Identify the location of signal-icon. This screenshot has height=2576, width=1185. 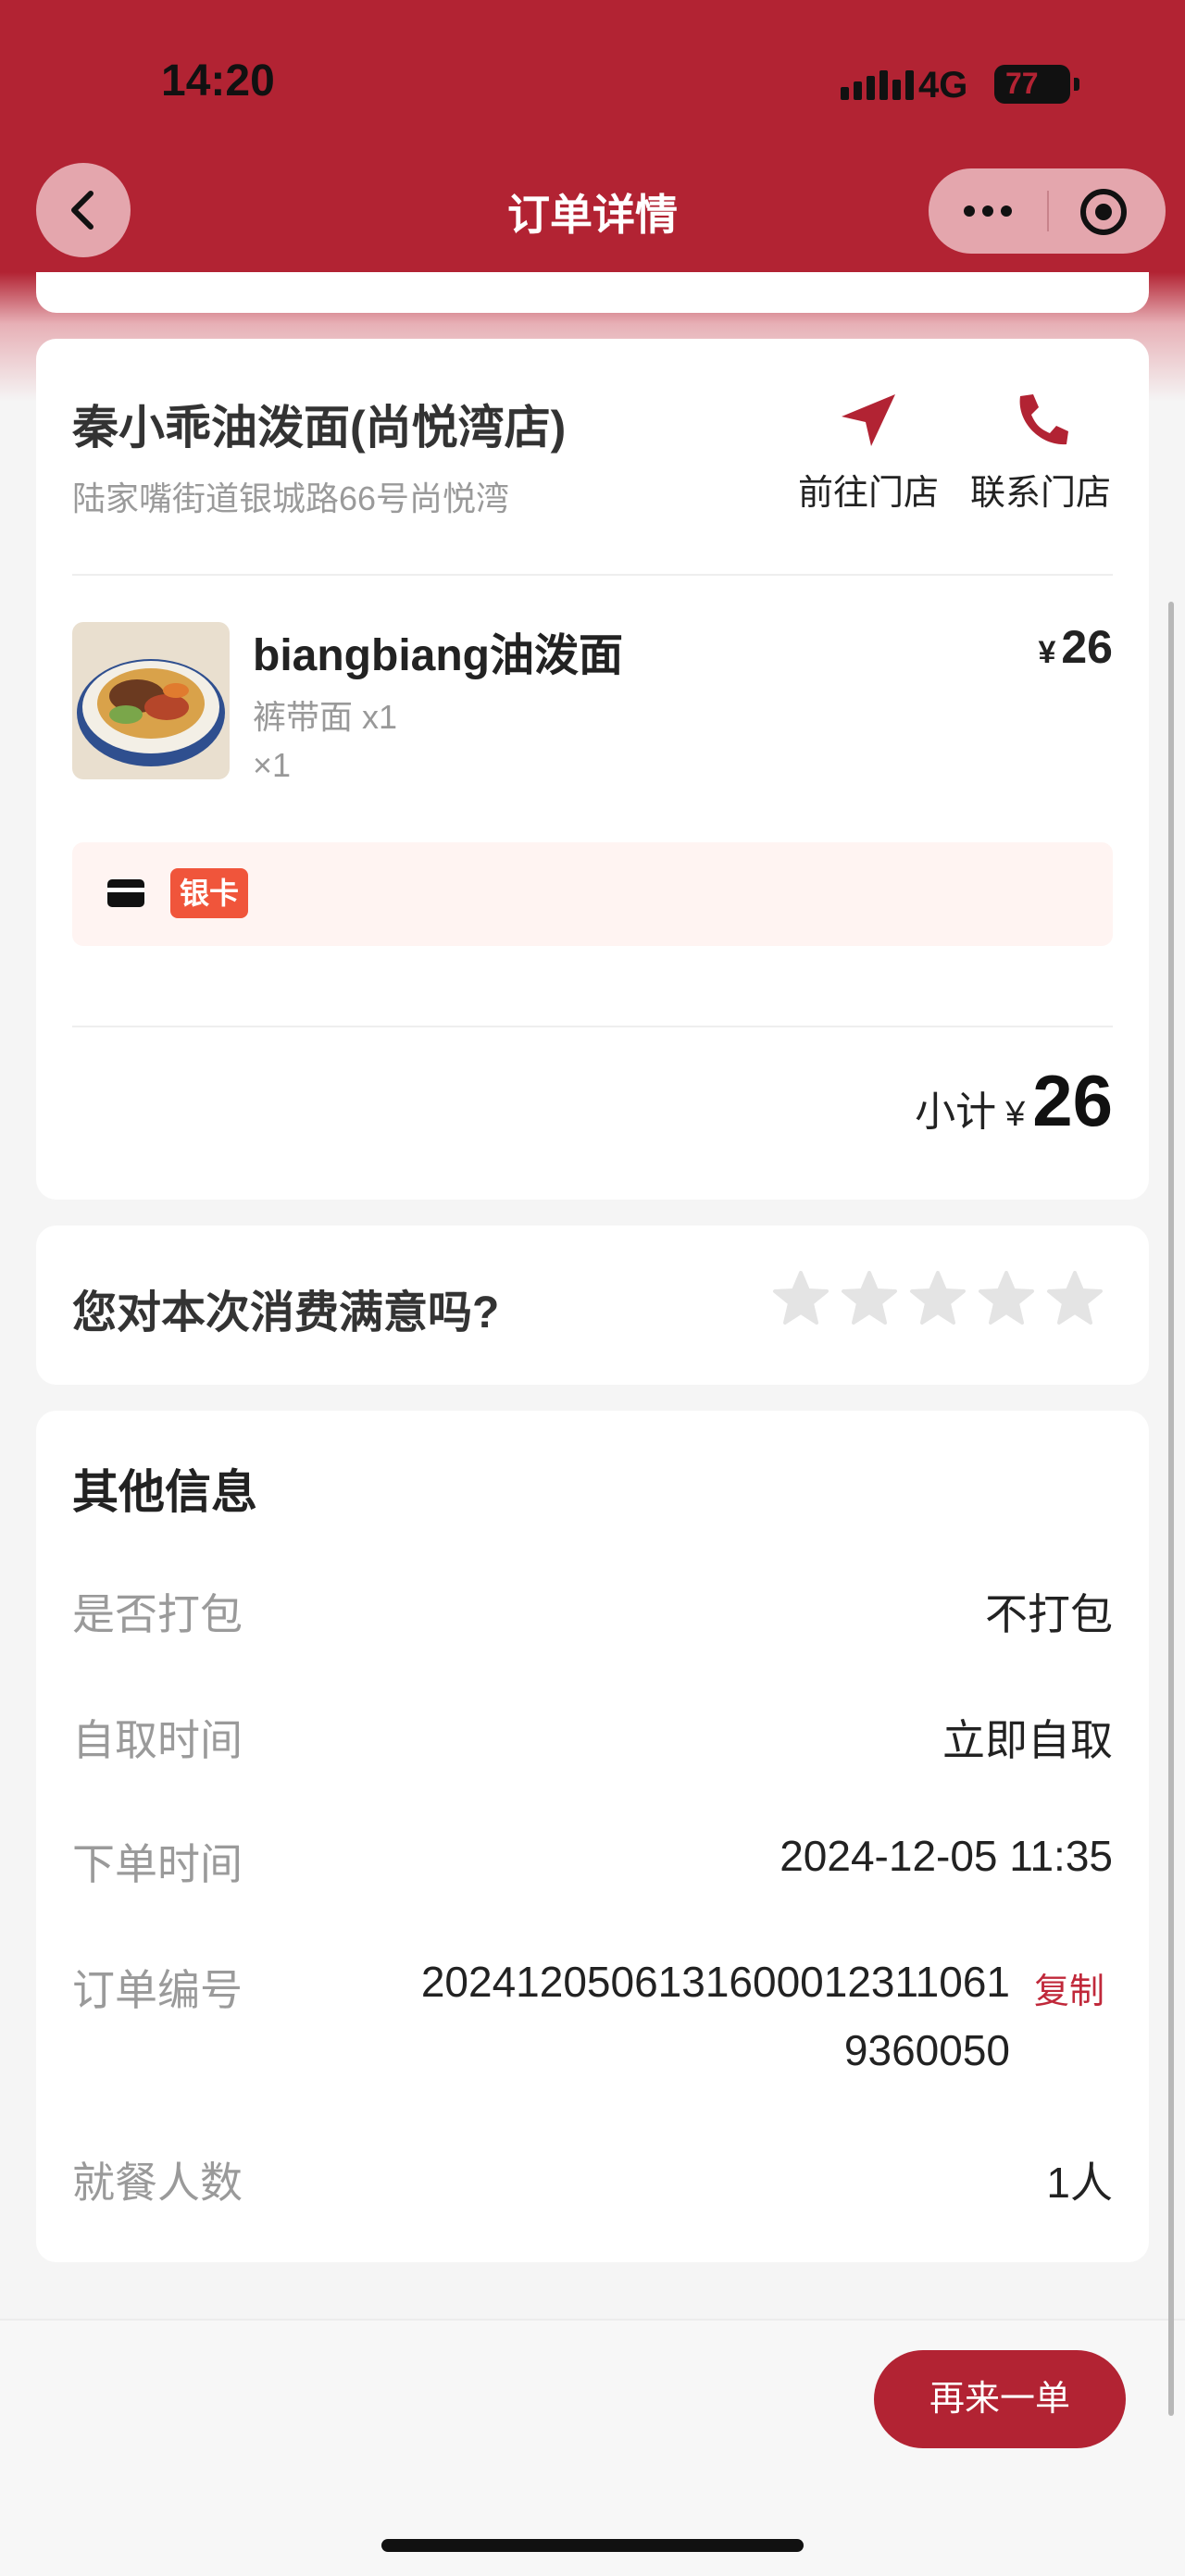
(877, 85).